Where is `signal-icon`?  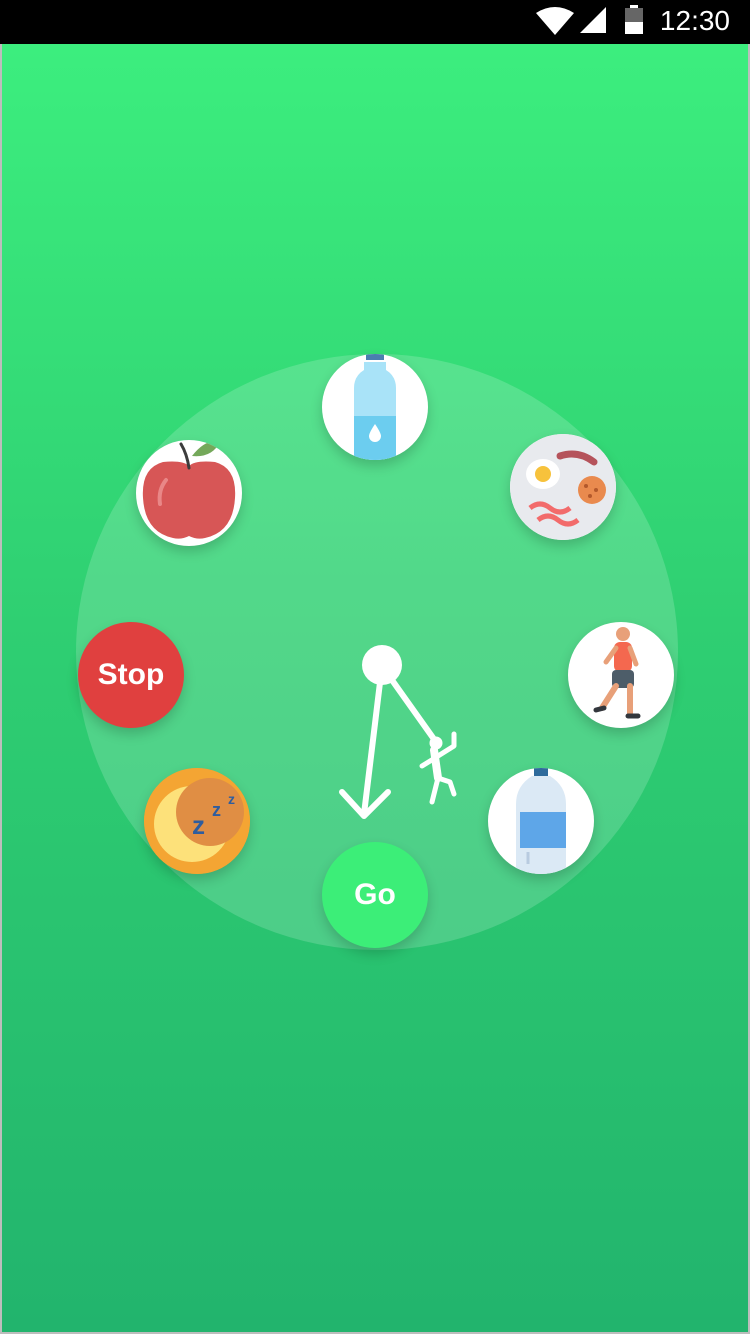
signal-icon is located at coordinates (593, 20).